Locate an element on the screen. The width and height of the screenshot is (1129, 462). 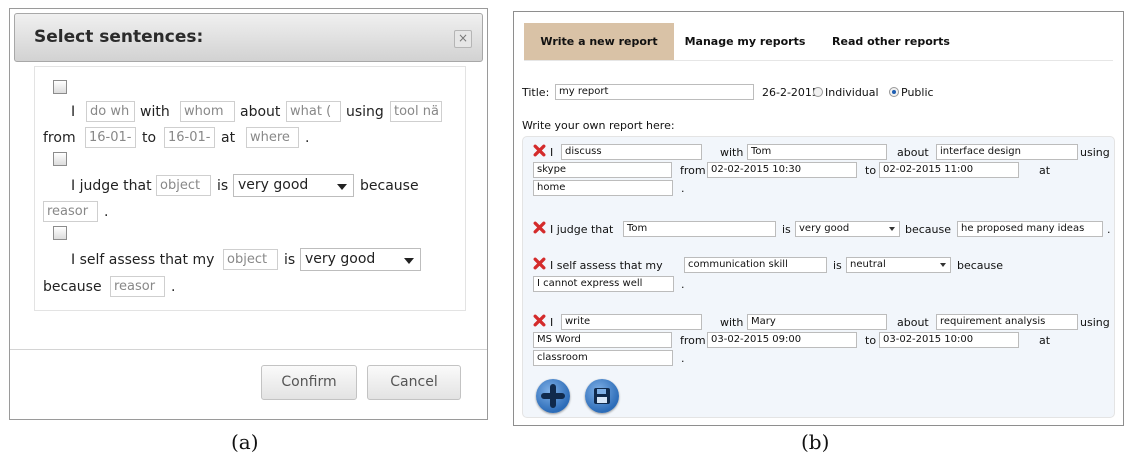
judge-object-input: object is located at coordinates (183, 185).